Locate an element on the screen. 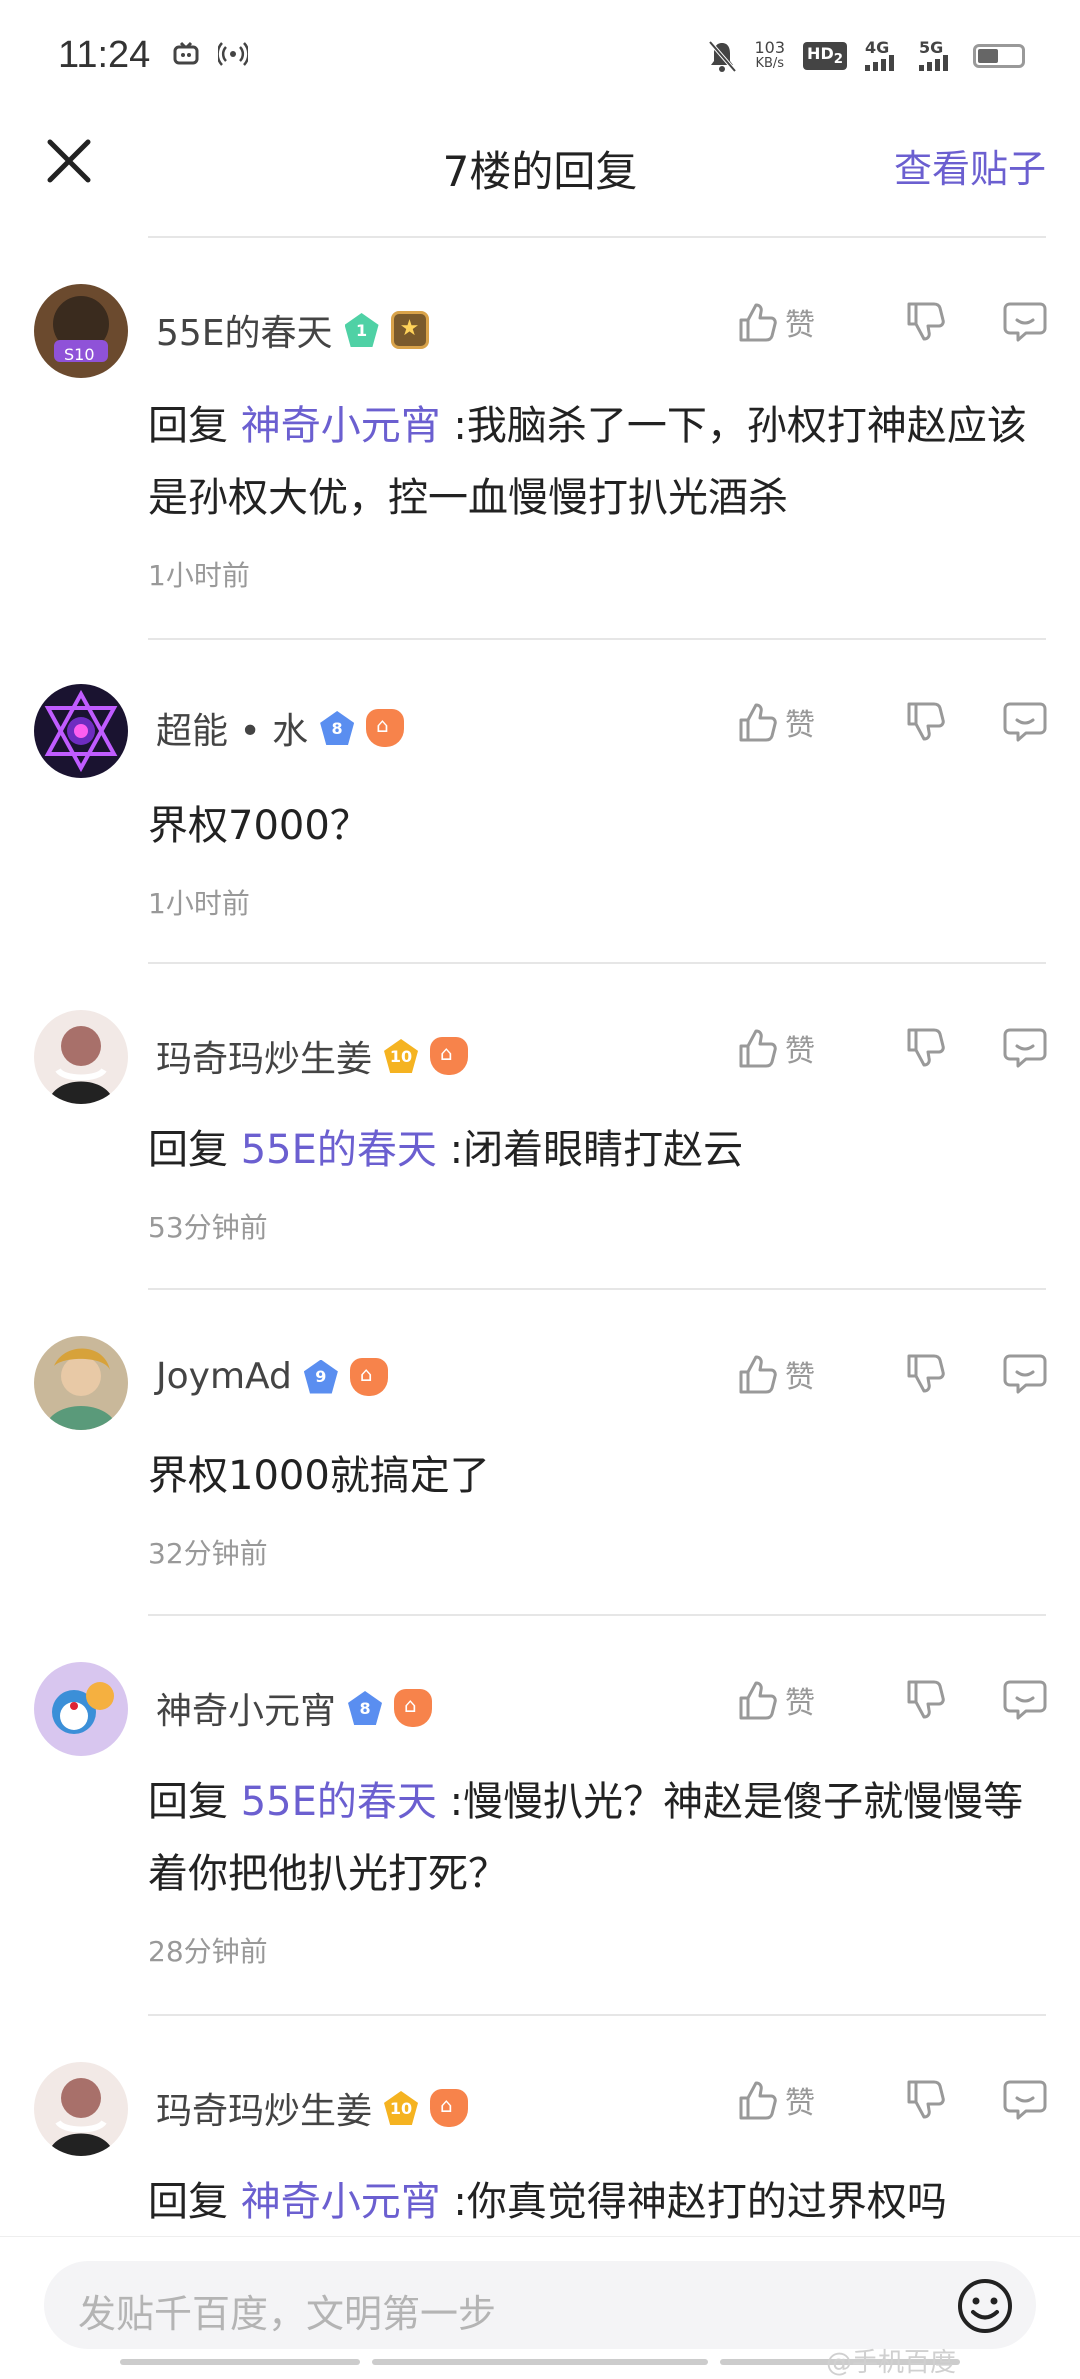 This screenshot has height=2379, width=1080. mute-bell-icon is located at coordinates (722, 56).